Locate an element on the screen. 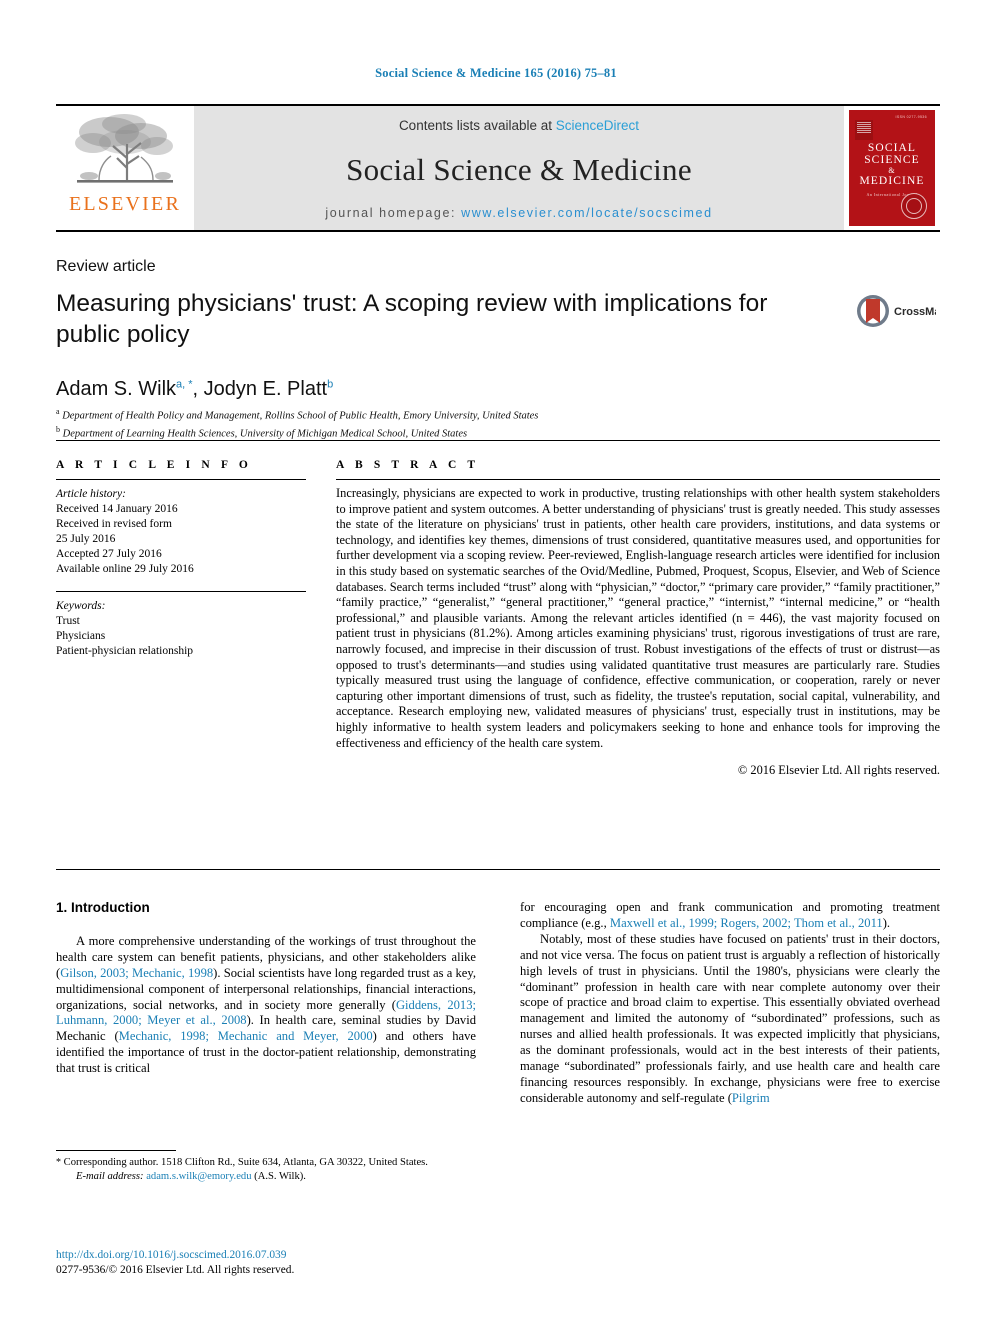  author-1-affil-marks: a, * is located at coordinates (184, 384).